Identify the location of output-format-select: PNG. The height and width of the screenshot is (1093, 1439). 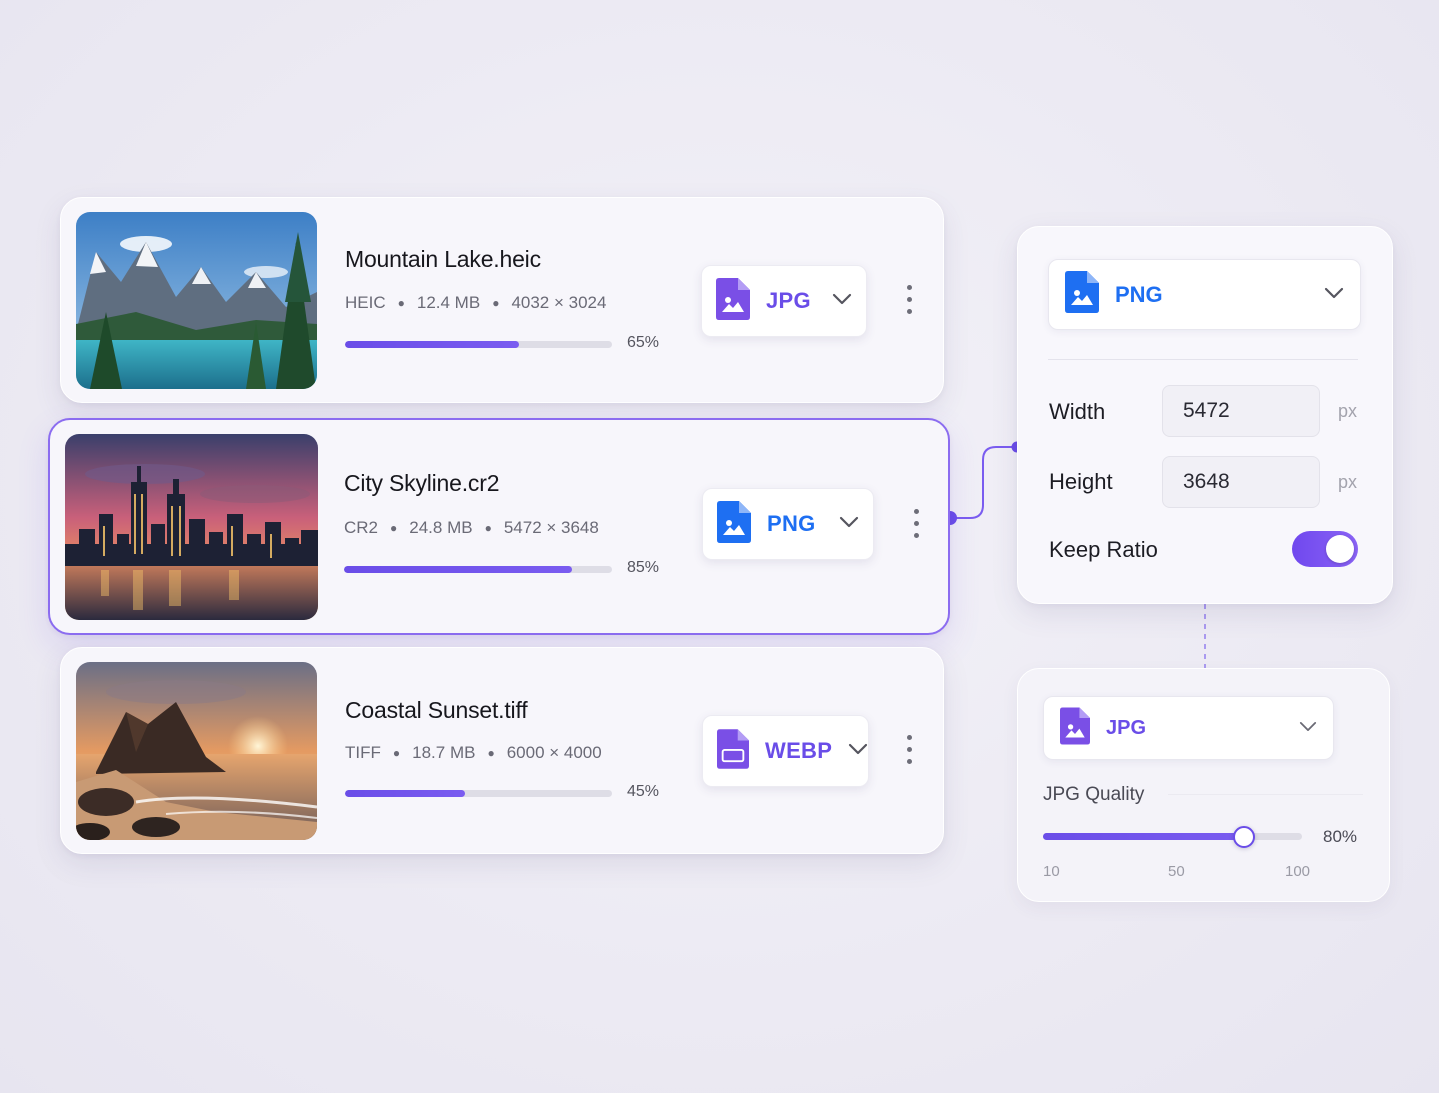
(788, 524).